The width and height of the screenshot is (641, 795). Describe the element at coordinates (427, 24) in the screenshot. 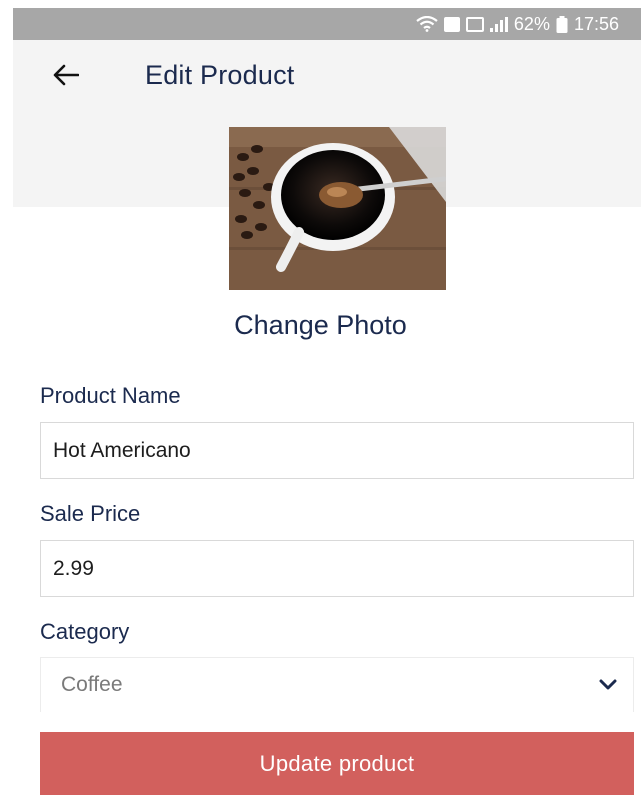

I see `wifi-icon` at that location.